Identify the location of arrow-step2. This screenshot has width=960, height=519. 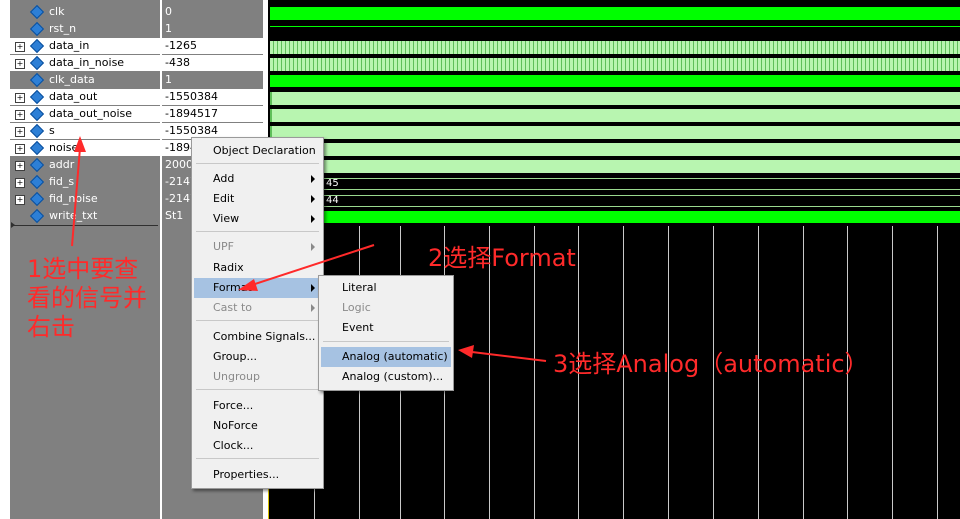
(306, 267).